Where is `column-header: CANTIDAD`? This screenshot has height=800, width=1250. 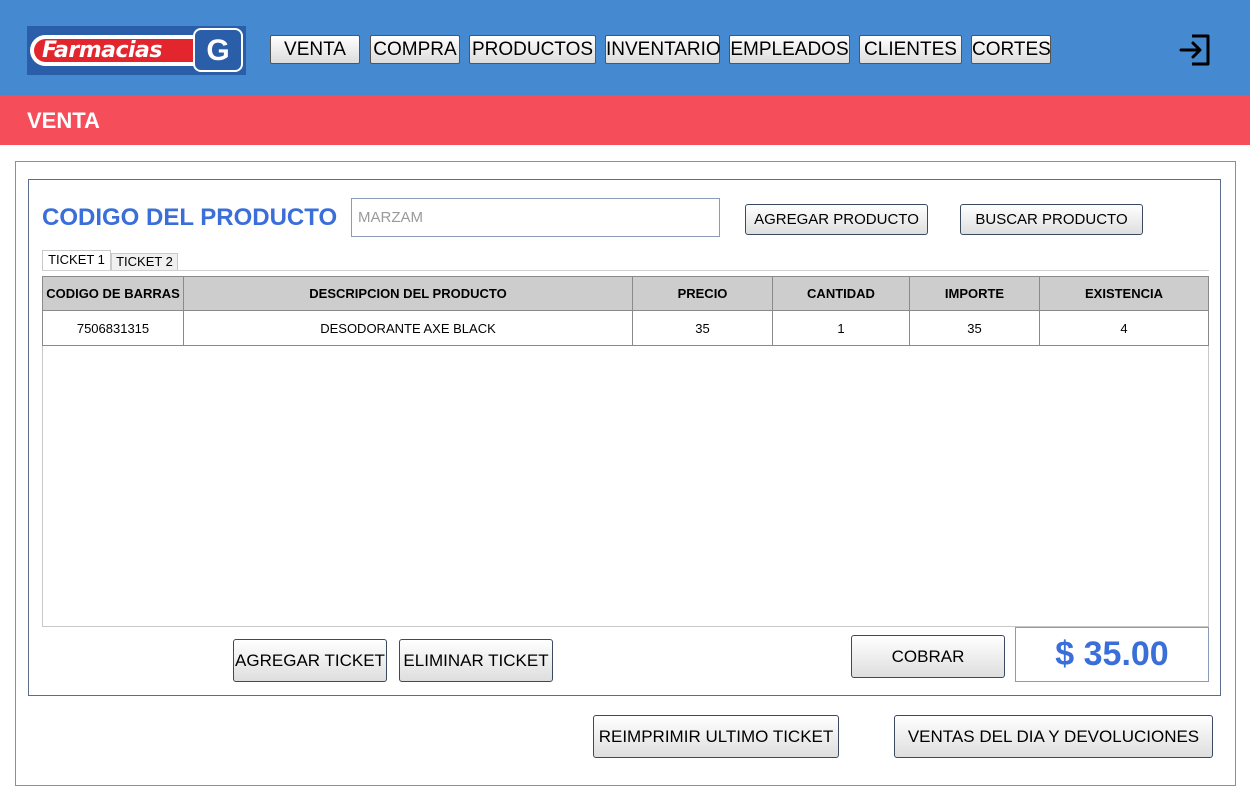
column-header: CANTIDAD is located at coordinates (841, 293).